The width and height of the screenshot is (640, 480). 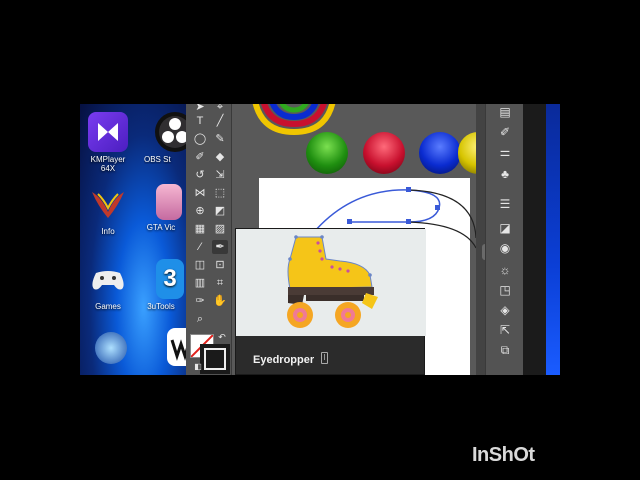 I want to click on roller-skate-illustration, so click(x=332, y=281).